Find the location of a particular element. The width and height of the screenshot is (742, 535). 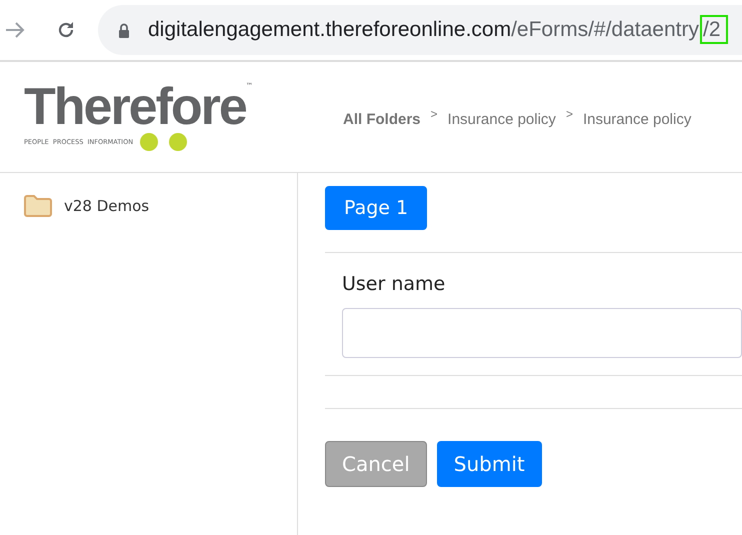

url-text: digitalengagement.thereforeonline.com/eForms/#/dataentry /2 is located at coordinates (436, 30).